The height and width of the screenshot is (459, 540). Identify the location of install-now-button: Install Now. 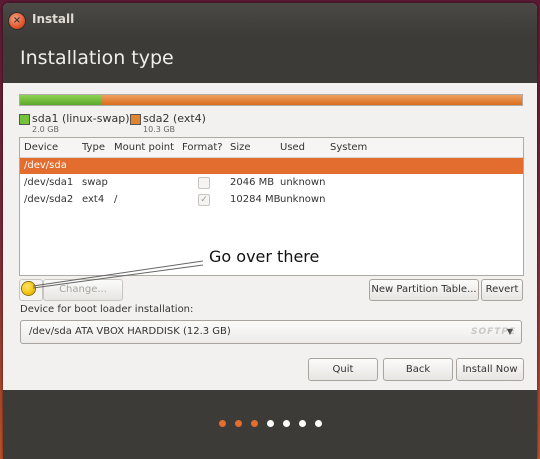
(490, 369).